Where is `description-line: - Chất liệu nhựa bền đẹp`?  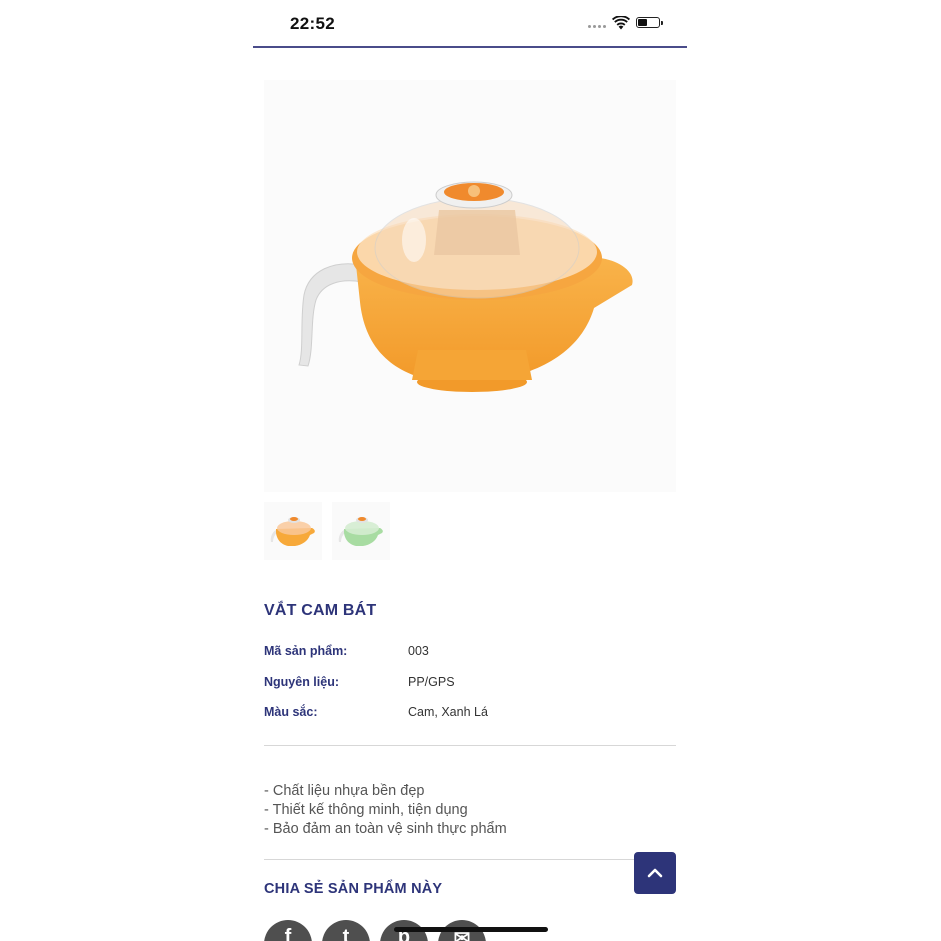
description-line: - Chất liệu nhựa bền đẹp is located at coordinates (344, 791).